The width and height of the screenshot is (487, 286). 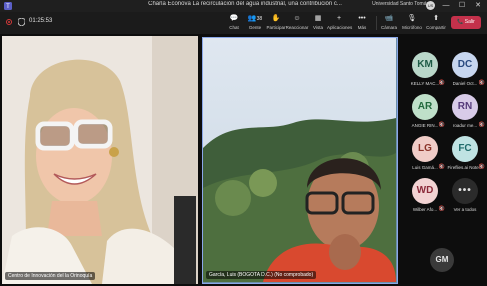 I want to click on microphone-button: 🎙 Micrófono, so click(x=412, y=23).